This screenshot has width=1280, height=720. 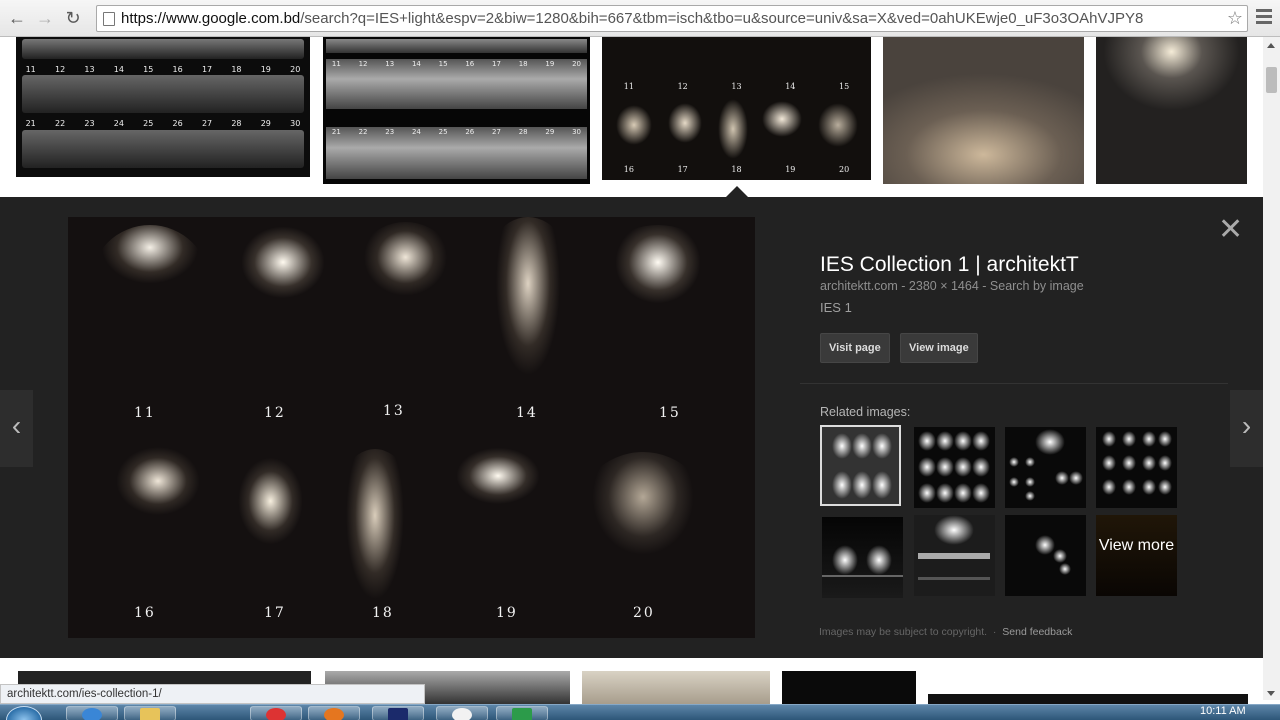 What do you see at coordinates (736, 108) in the screenshot?
I see `result-thumbnail-selected: 11 12 13 14 15 16 17 18 19 20` at bounding box center [736, 108].